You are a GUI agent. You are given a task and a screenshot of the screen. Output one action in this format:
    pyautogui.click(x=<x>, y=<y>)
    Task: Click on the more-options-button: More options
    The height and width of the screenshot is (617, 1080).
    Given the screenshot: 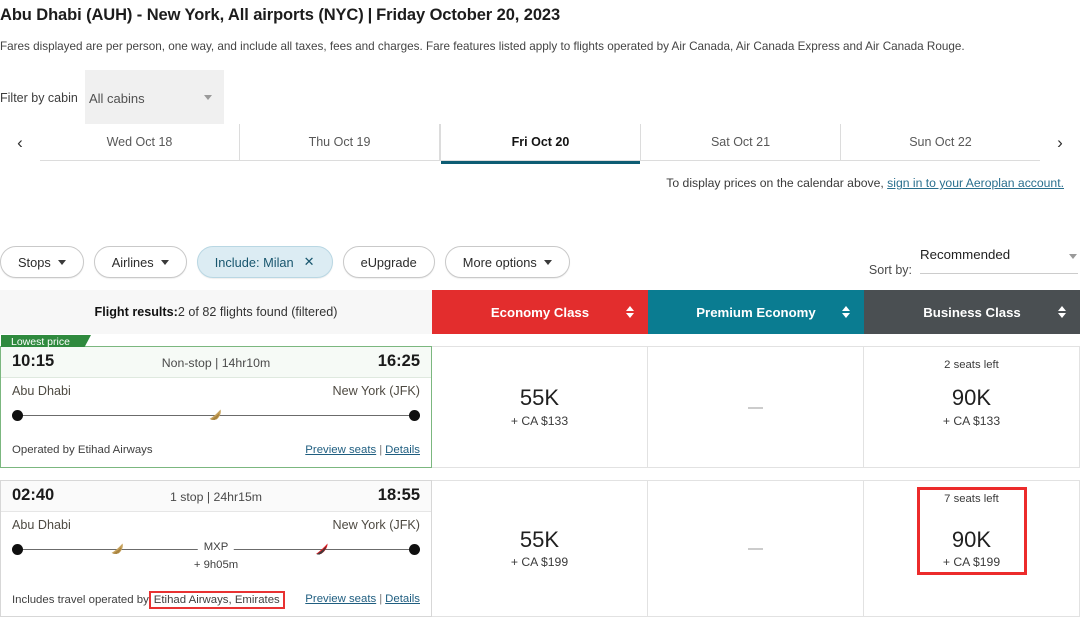 What is the action you would take?
    pyautogui.click(x=507, y=262)
    